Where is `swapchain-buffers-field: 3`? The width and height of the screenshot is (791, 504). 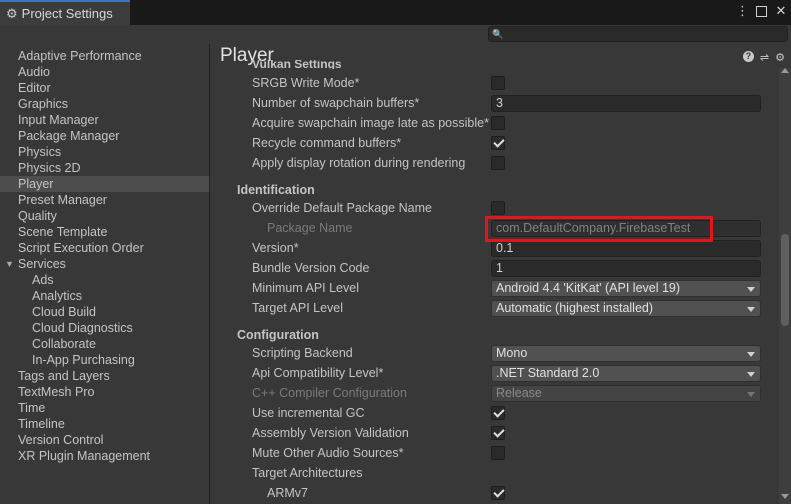 swapchain-buffers-field: 3 is located at coordinates (626, 103).